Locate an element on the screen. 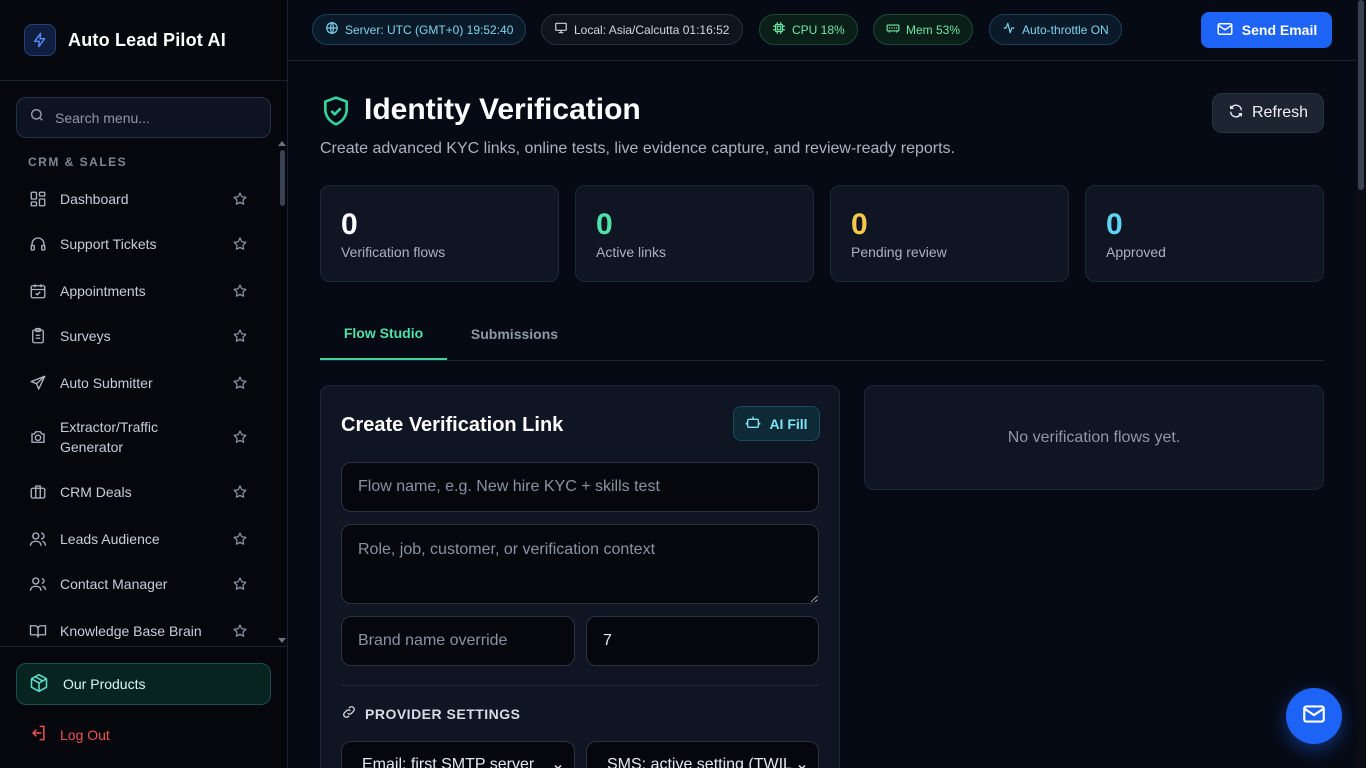 Image resolution: width=1366 pixels, height=768 pixels. sidebar-item-knowledge-base: Knowledge Base Brain is located at coordinates (141, 631).